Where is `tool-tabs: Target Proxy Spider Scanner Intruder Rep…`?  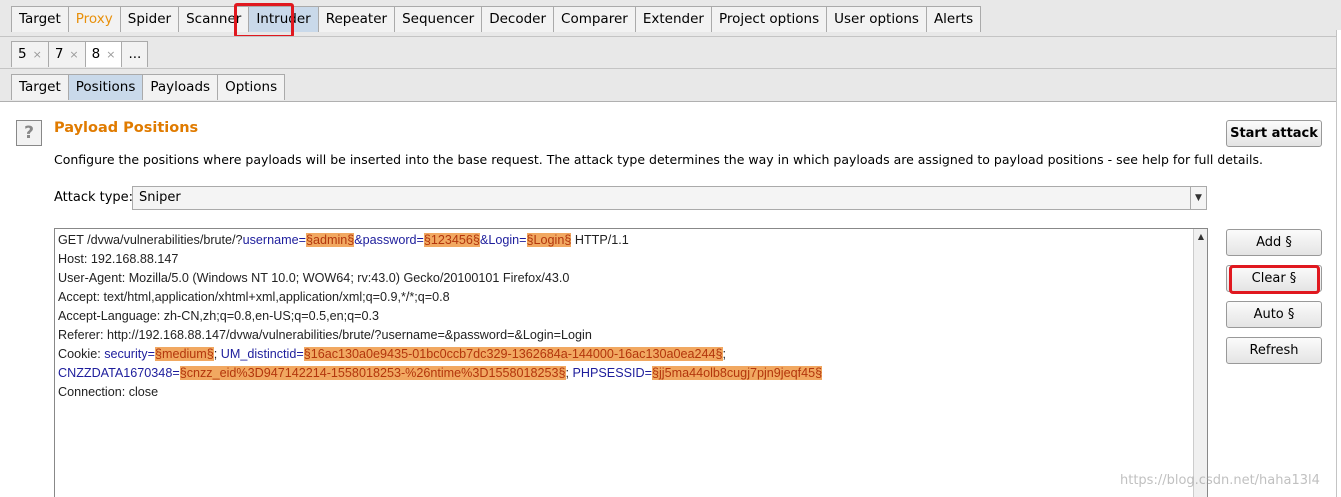 tool-tabs: Target Proxy Spider Scanner Intruder Rep… is located at coordinates (496, 19).